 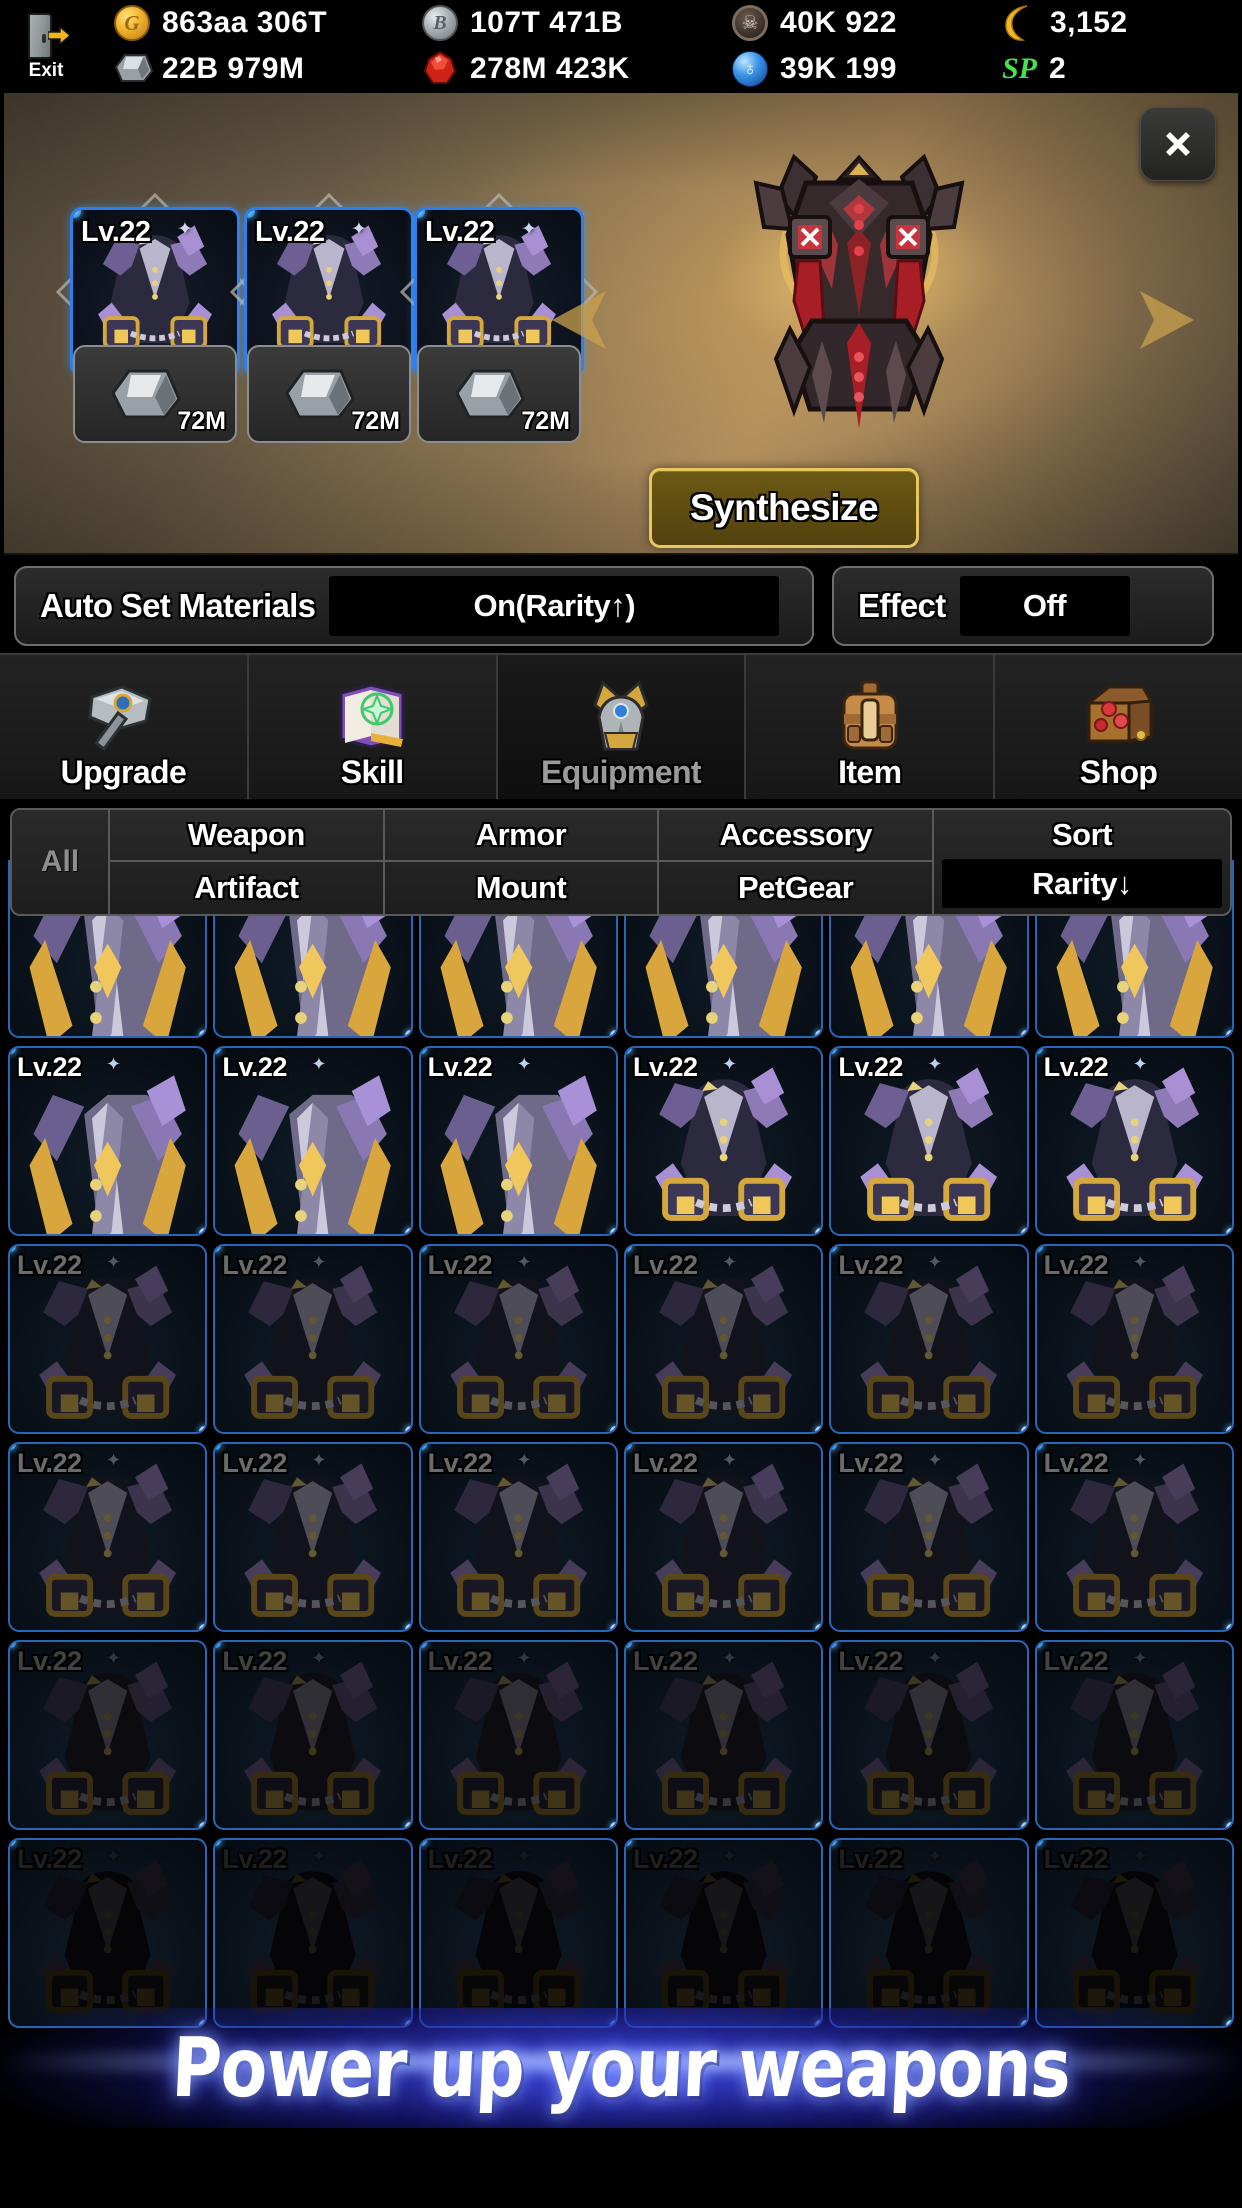 What do you see at coordinates (123, 772) in the screenshot?
I see `tab-label: Upgrade` at bounding box center [123, 772].